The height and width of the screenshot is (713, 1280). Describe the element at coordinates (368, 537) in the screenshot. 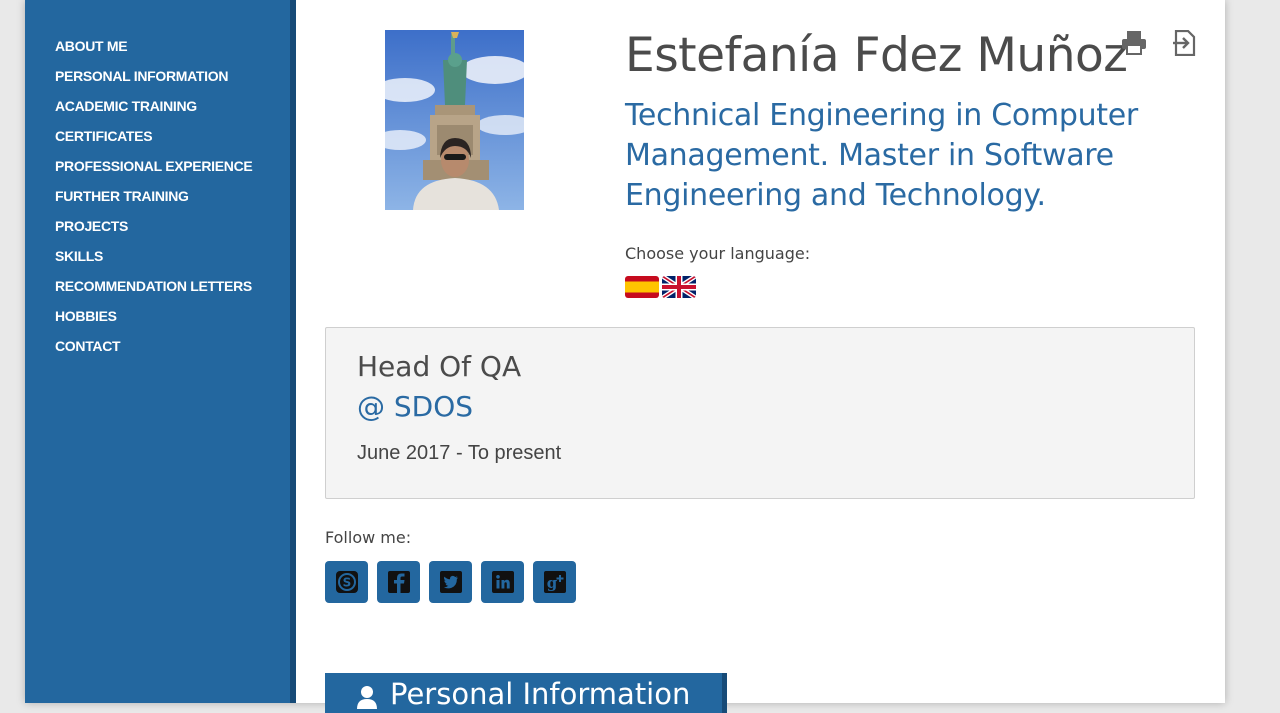

I see `follow-label: Follow me:` at that location.